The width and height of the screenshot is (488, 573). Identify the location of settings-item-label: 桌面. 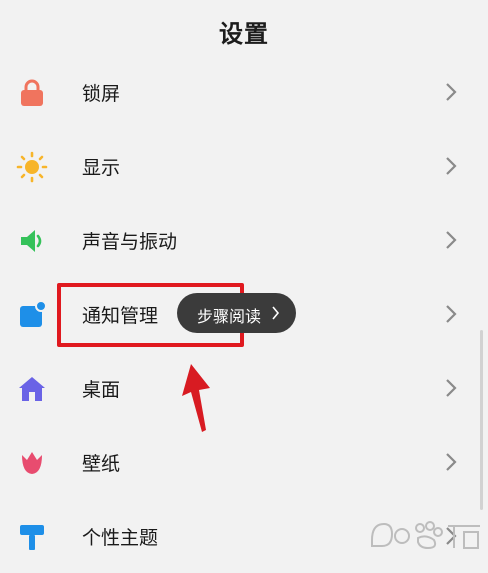
(101, 390).